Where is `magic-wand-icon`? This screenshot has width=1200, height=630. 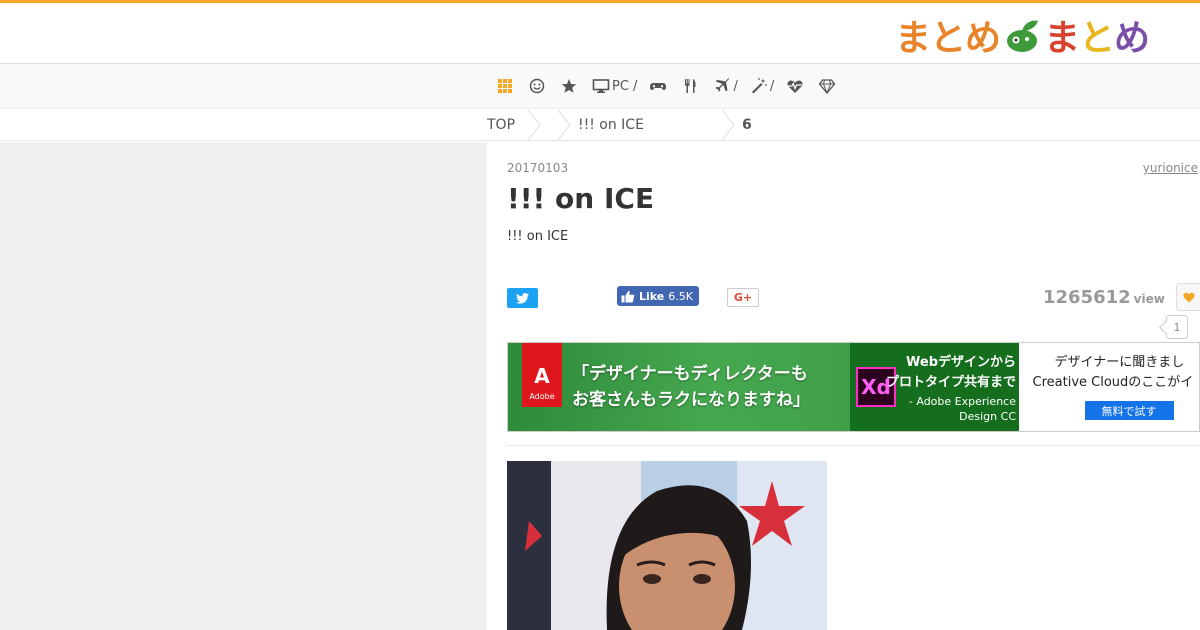 magic-wand-icon is located at coordinates (759, 86).